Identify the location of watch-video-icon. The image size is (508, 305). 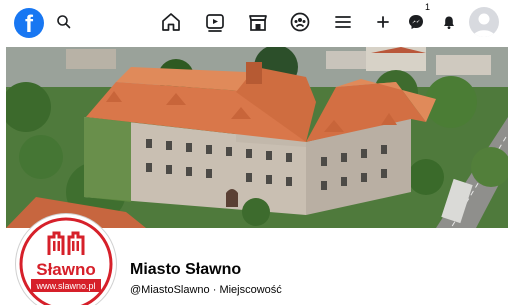
(215, 22).